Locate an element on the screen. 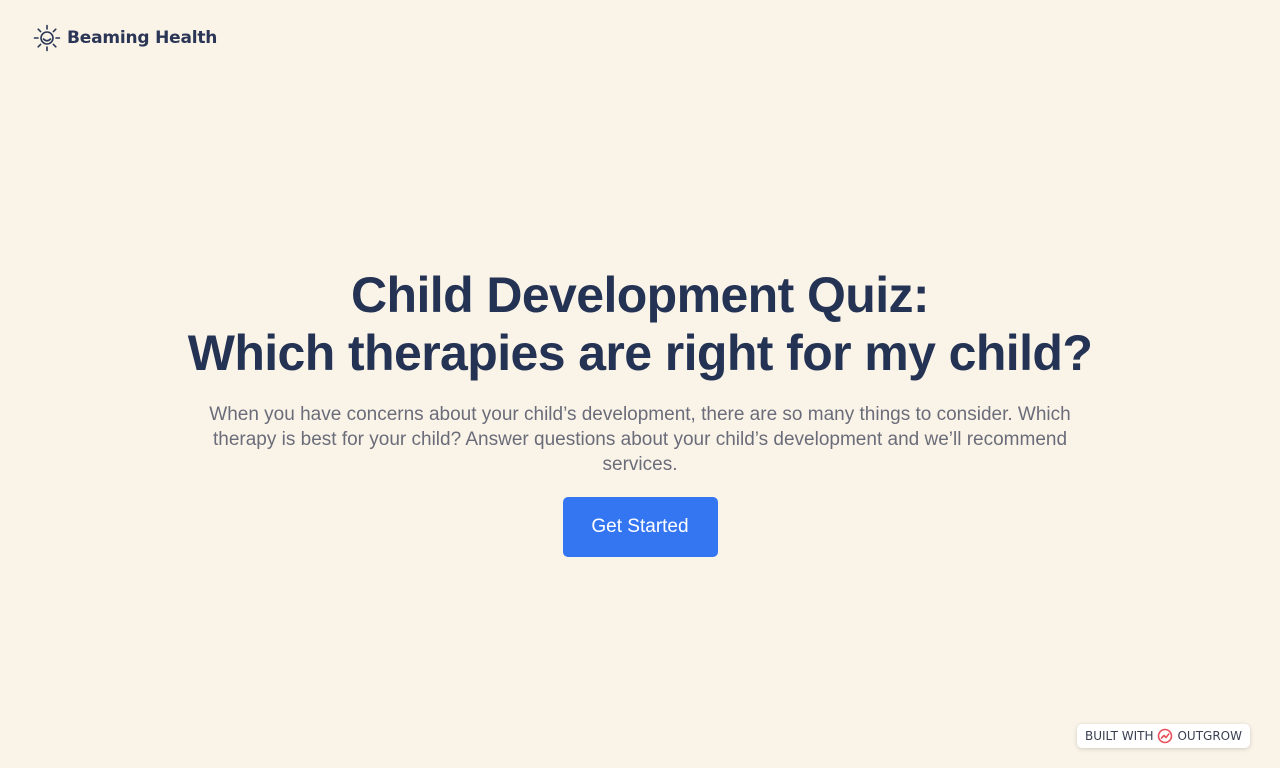  brand-name: Beaming Health is located at coordinates (142, 38).